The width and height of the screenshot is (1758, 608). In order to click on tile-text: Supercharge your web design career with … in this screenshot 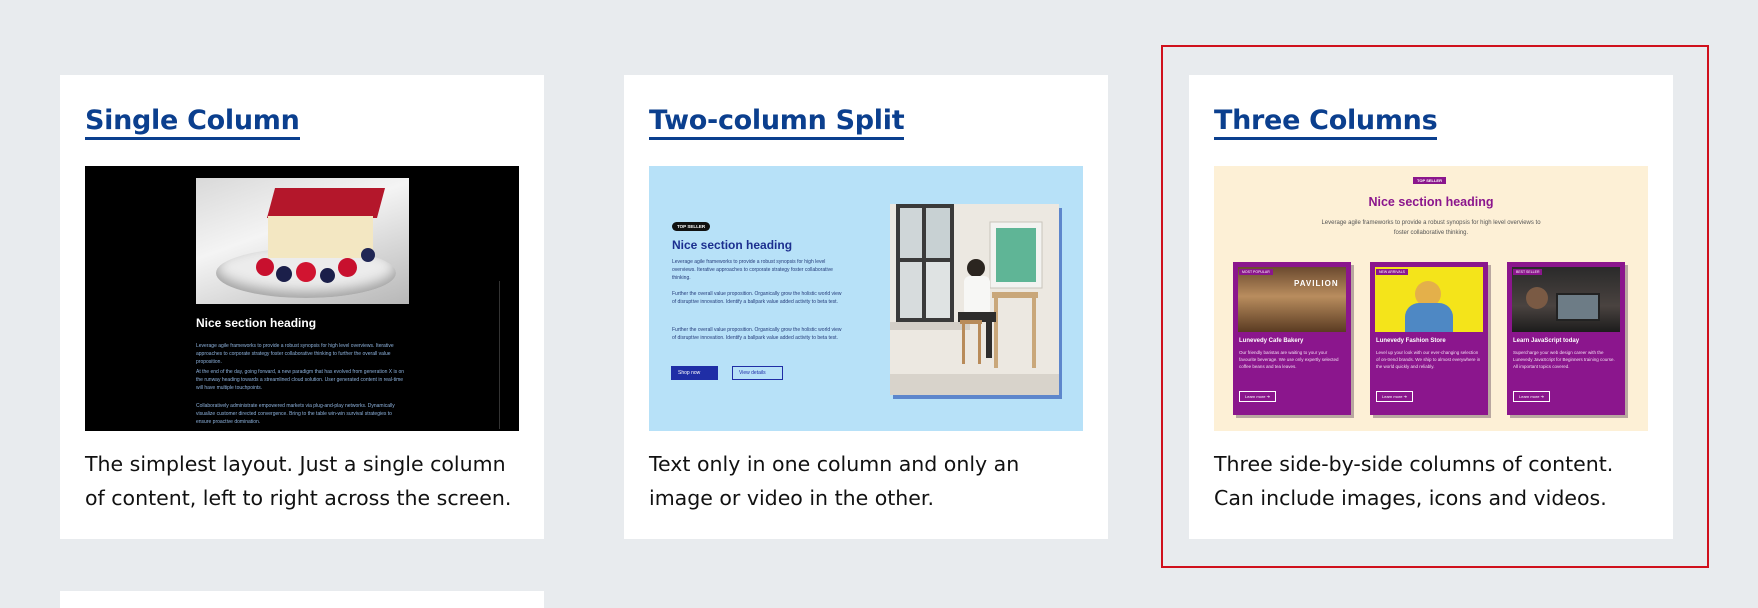, I will do `click(1564, 359)`.